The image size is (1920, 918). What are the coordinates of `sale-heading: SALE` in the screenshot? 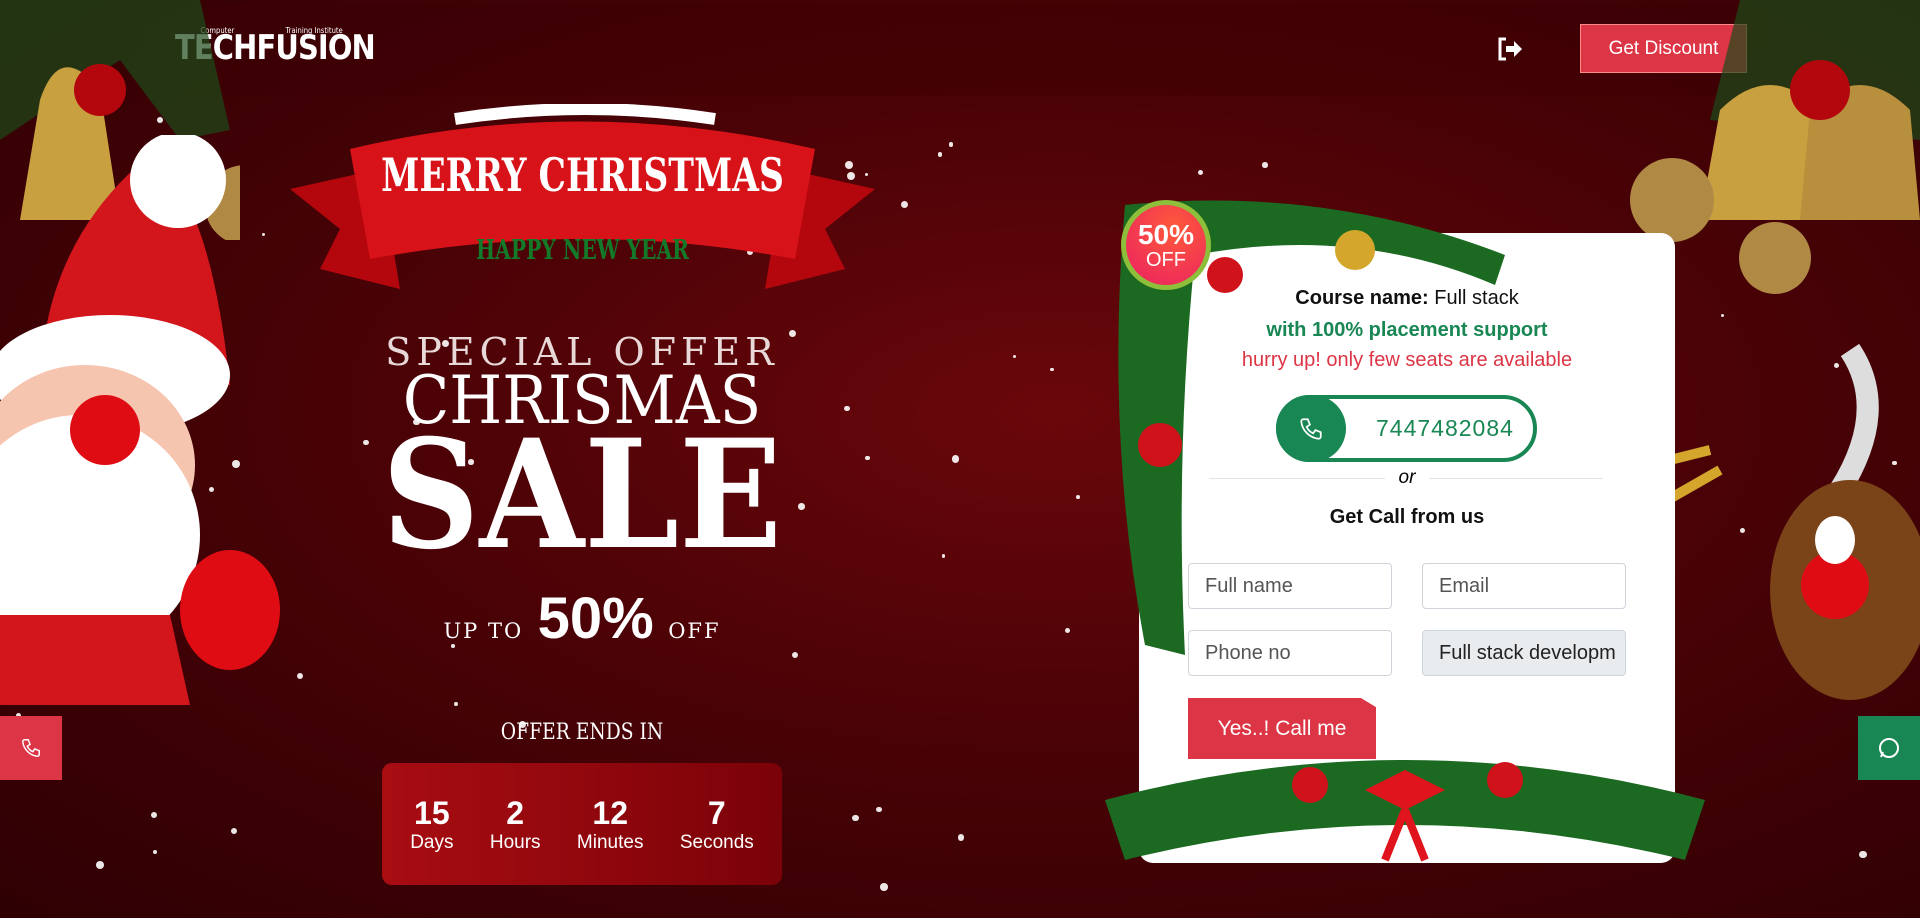 It's located at (582, 495).